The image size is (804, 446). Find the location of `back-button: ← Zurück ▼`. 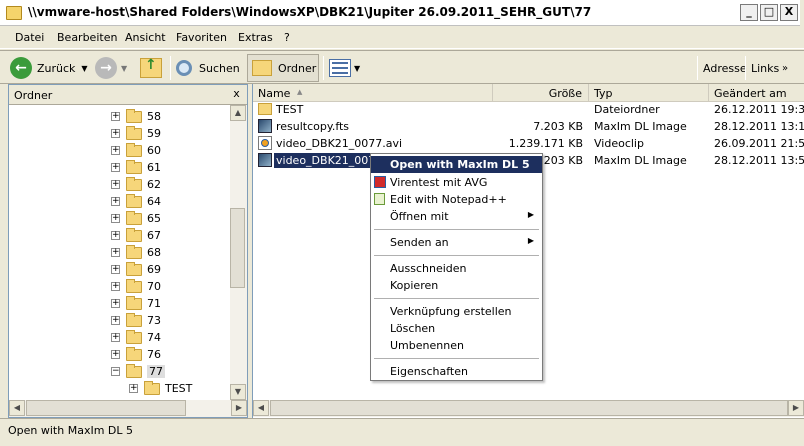

back-button: ← Zurück ▼ is located at coordinates (49, 68).